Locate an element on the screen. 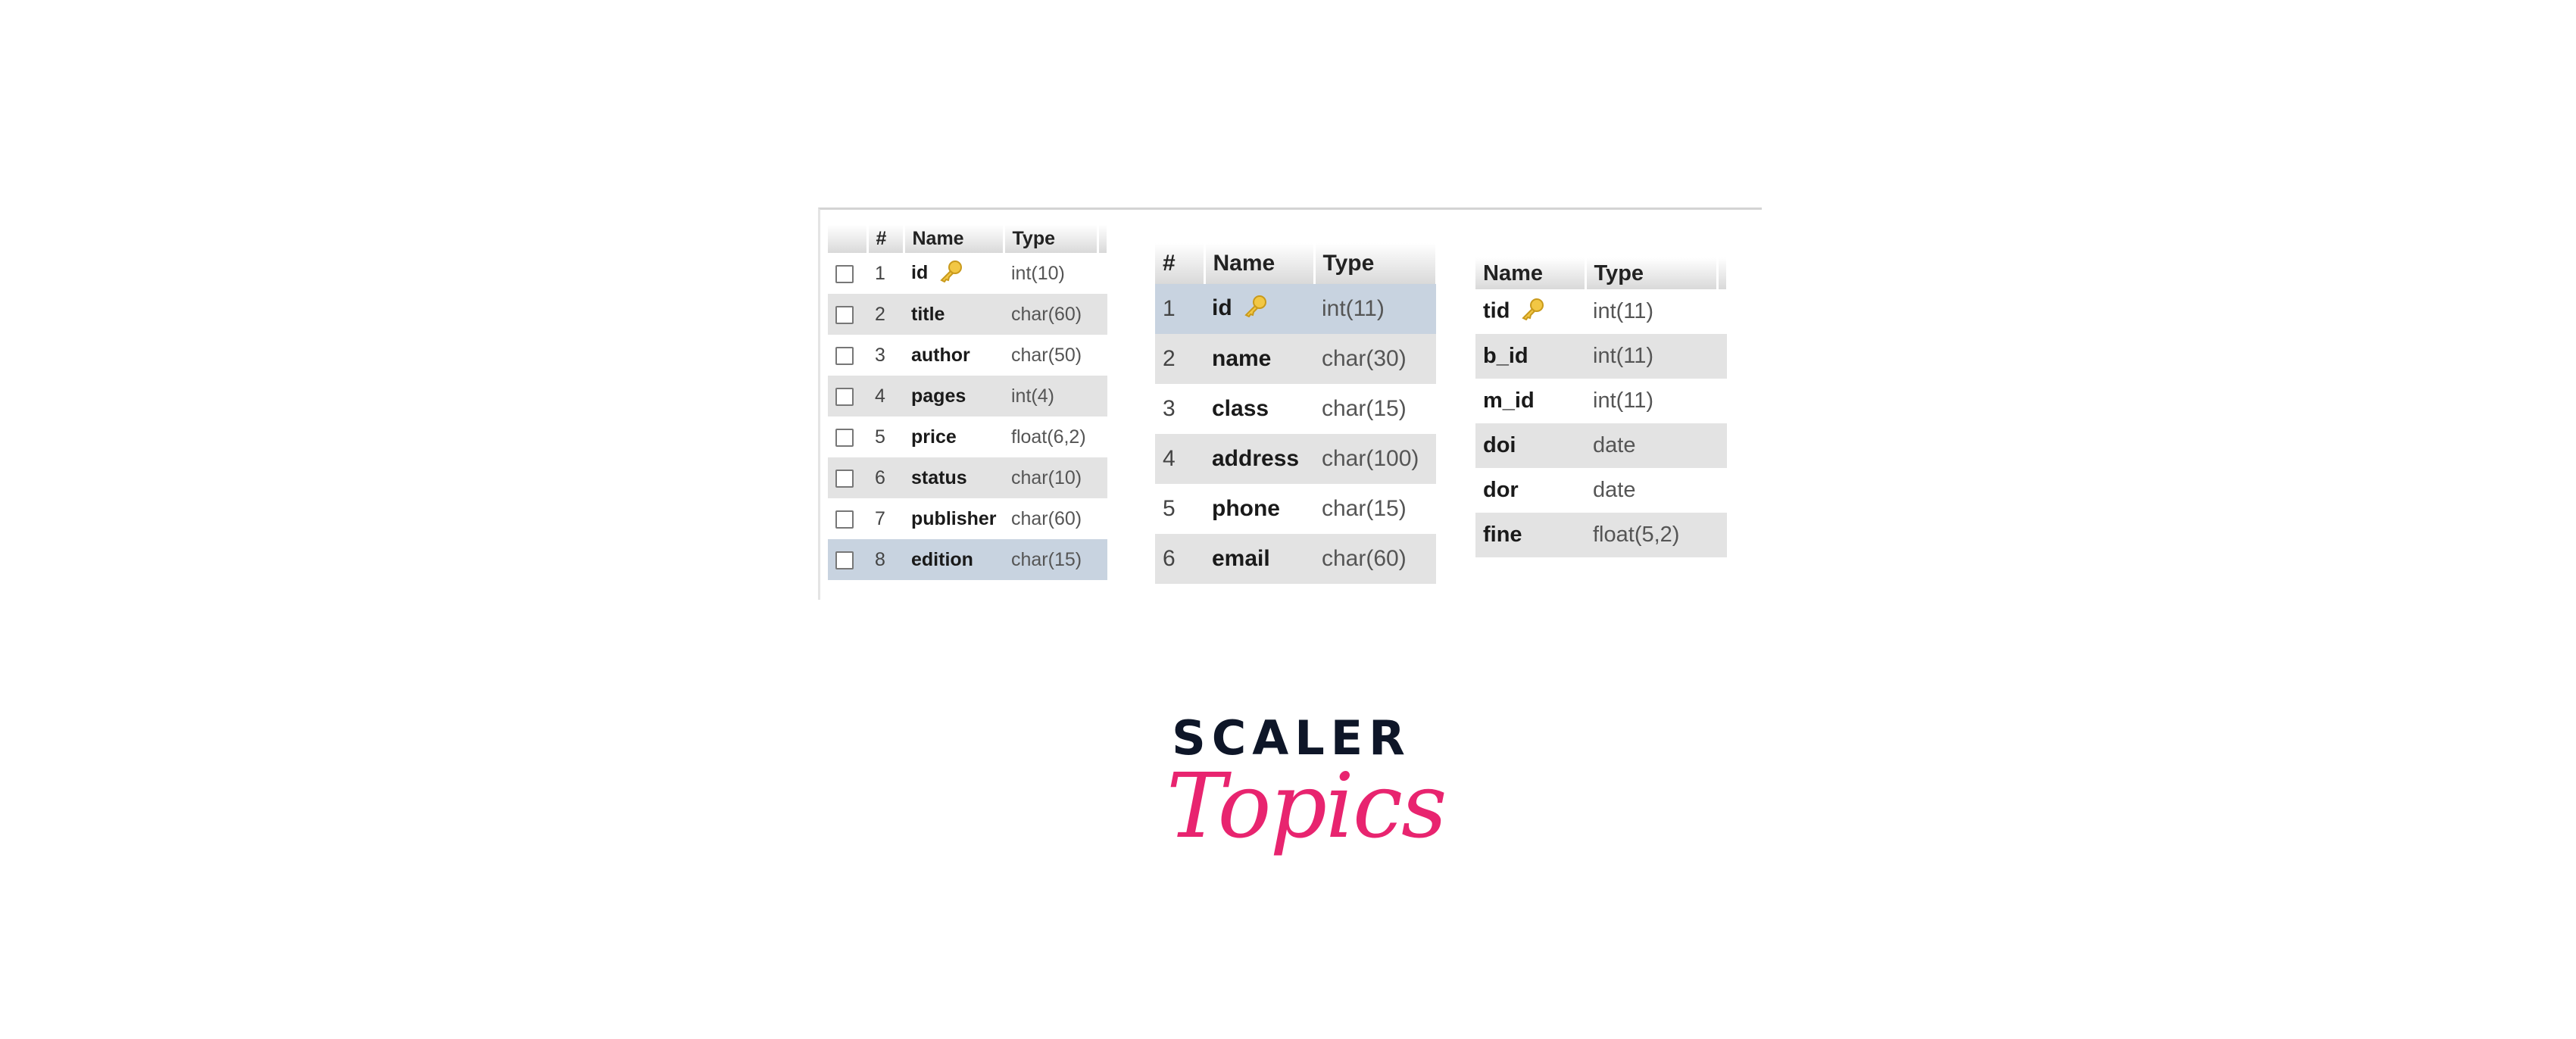 This screenshot has height=1039, width=2576. row-number: 3 is located at coordinates (1179, 409).